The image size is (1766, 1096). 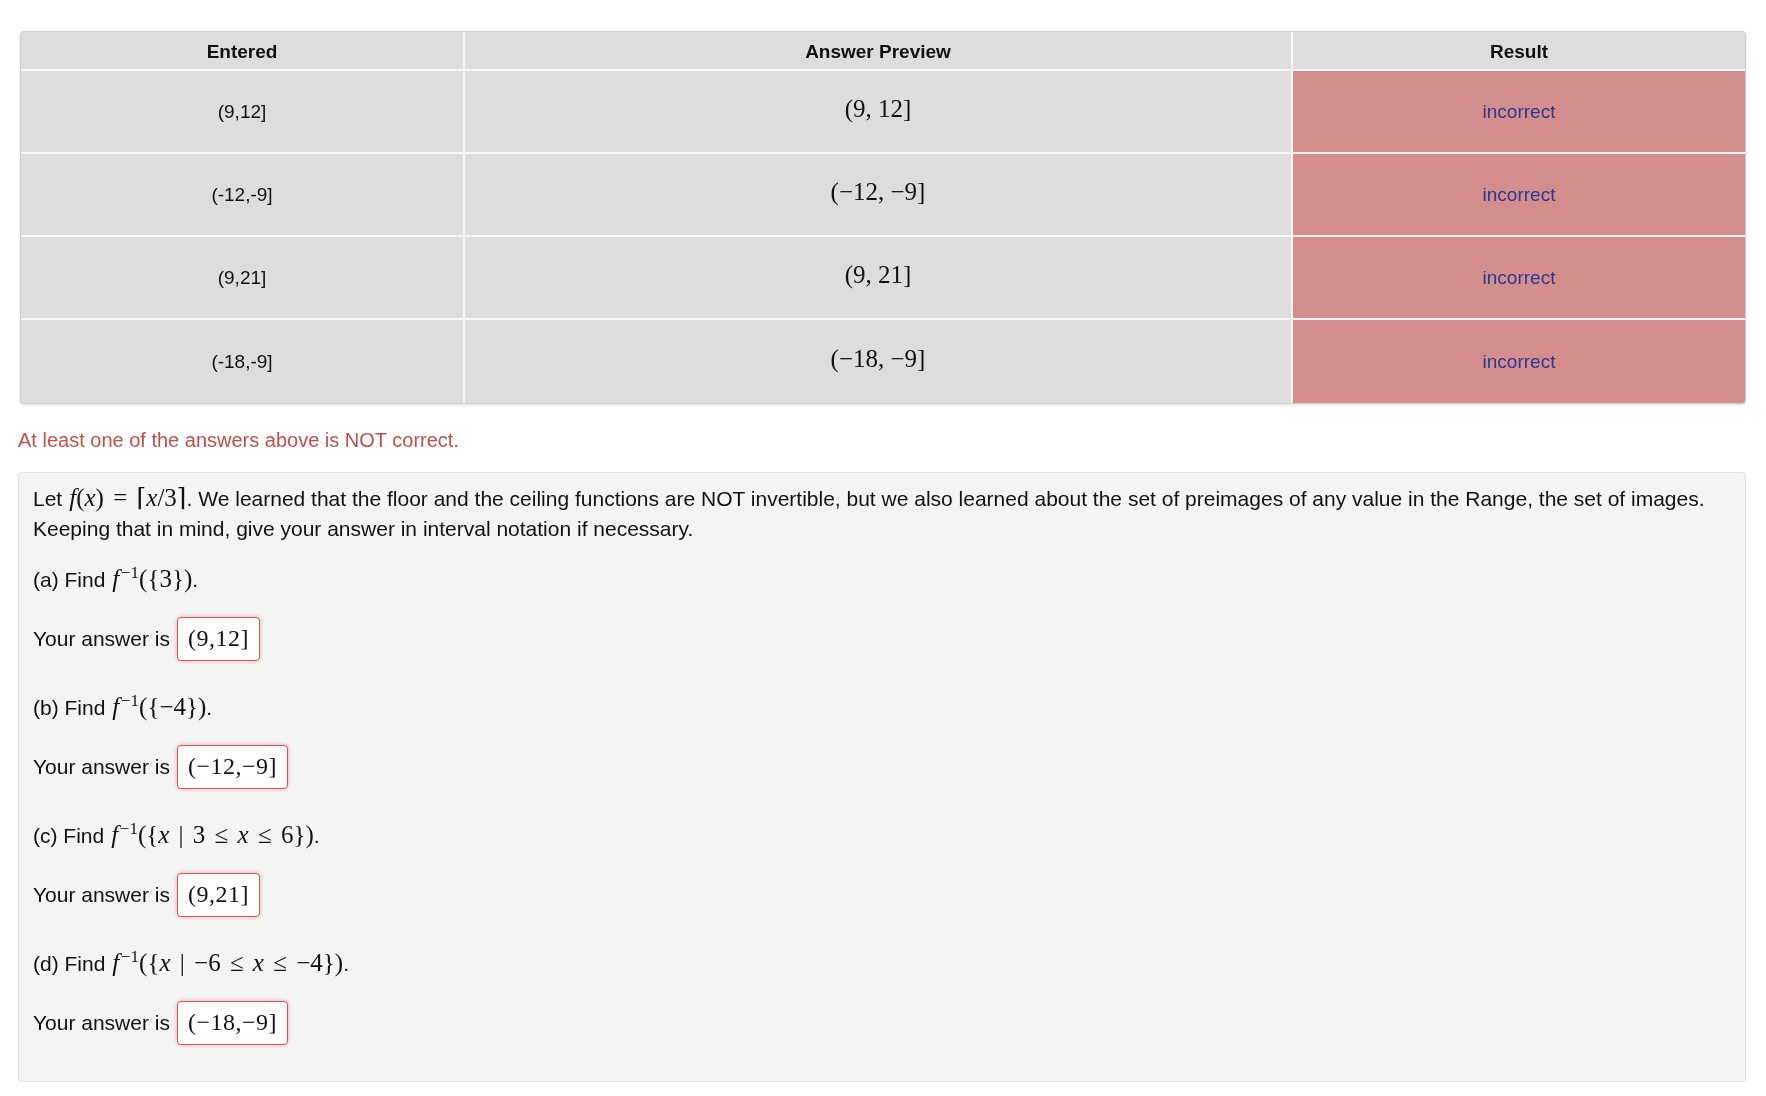 What do you see at coordinates (243, 361) in the screenshot?
I see `table-cell: (-18,-9]` at bounding box center [243, 361].